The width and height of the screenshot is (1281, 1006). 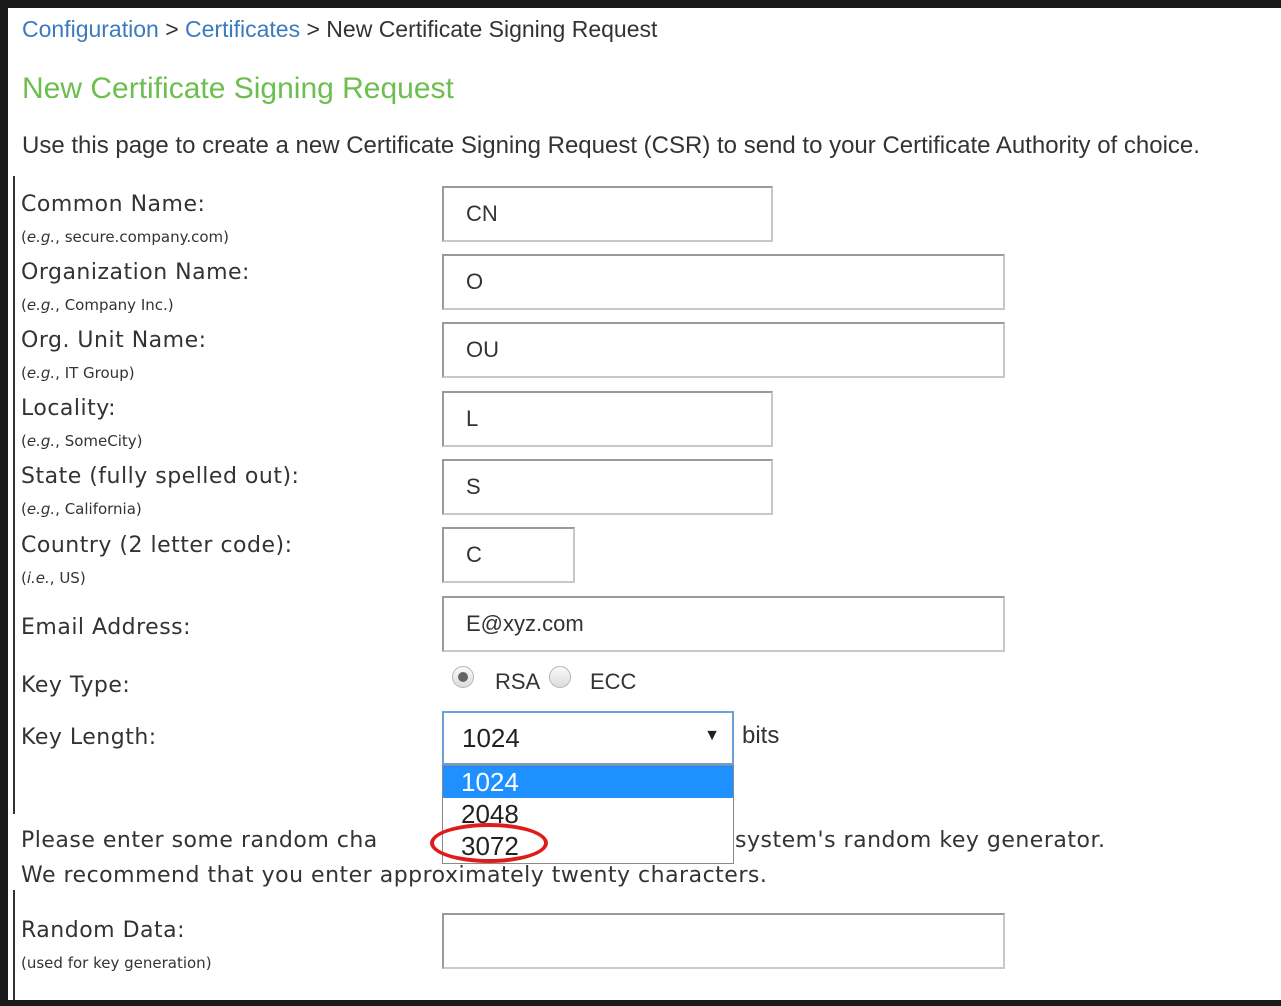 What do you see at coordinates (588, 738) in the screenshot?
I see `key-length-select: 1024 ▼` at bounding box center [588, 738].